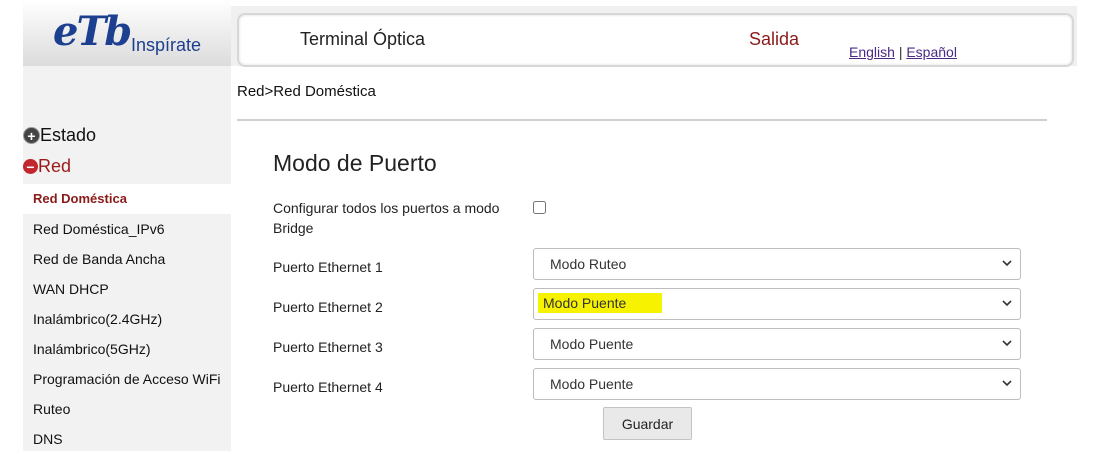 This screenshot has width=1107, height=454. I want to click on minus-circle-icon: −, so click(30, 166).